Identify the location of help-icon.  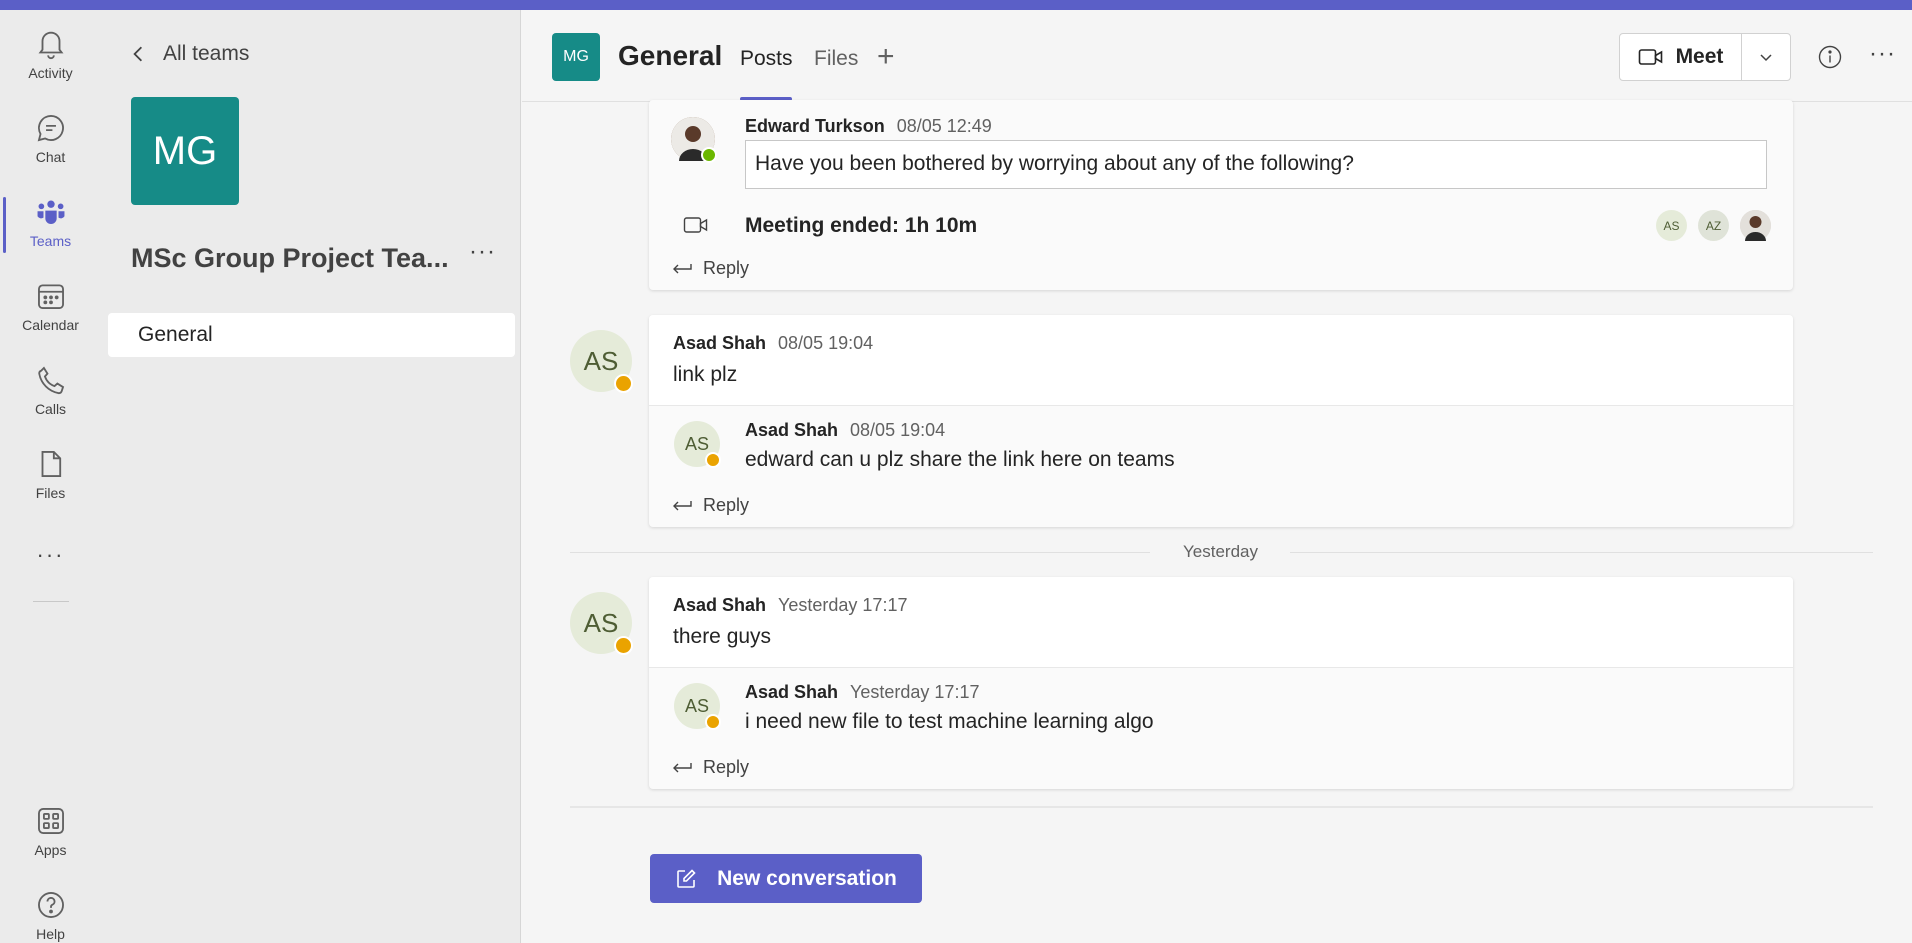
(50, 905).